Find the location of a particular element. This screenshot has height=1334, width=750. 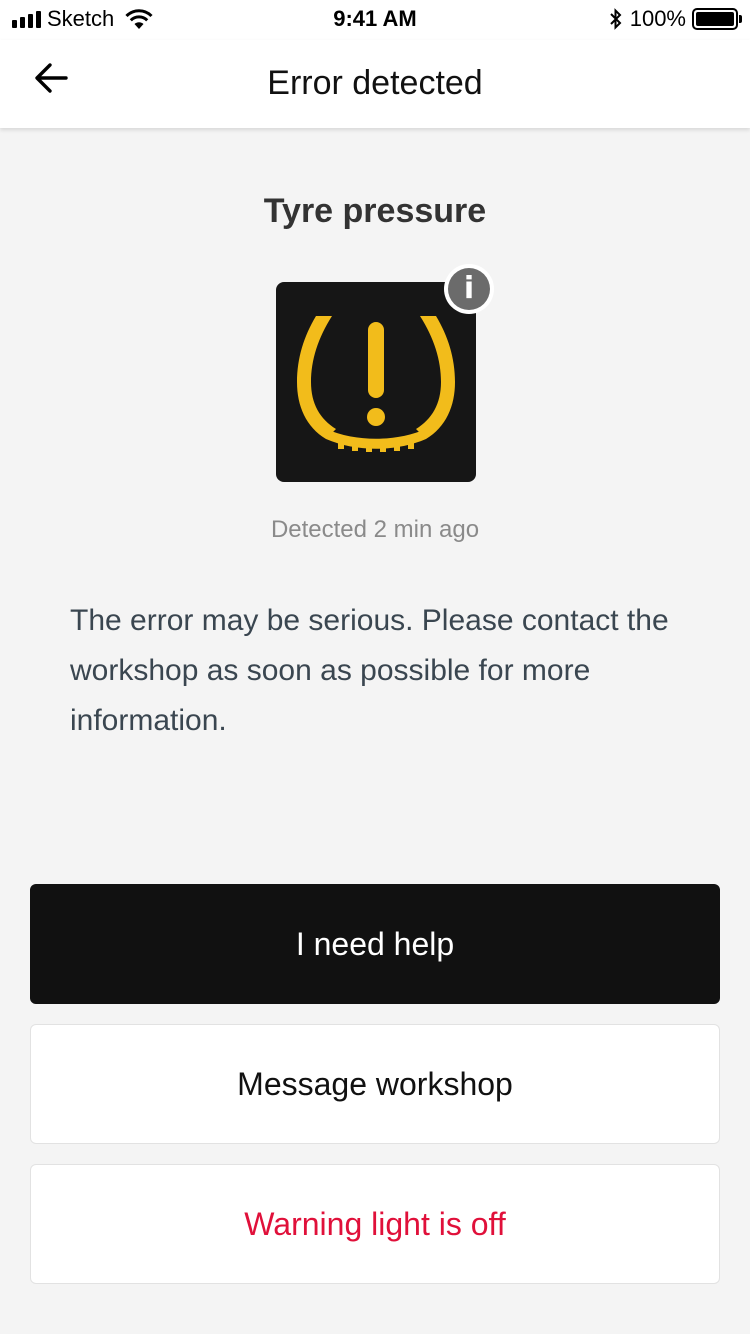

error-title: Tyre pressure is located at coordinates (375, 211).